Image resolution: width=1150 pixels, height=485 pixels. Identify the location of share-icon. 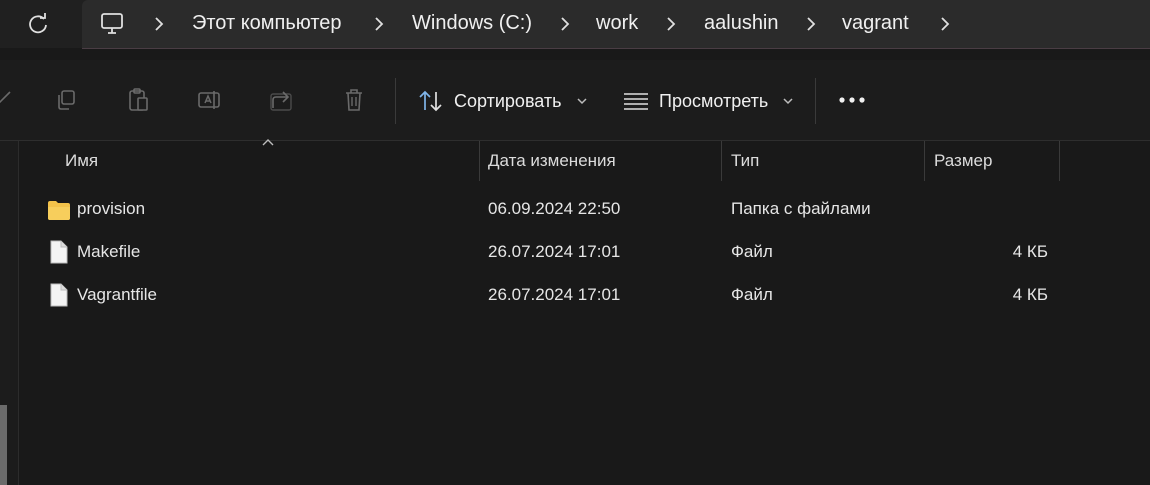
(281, 101).